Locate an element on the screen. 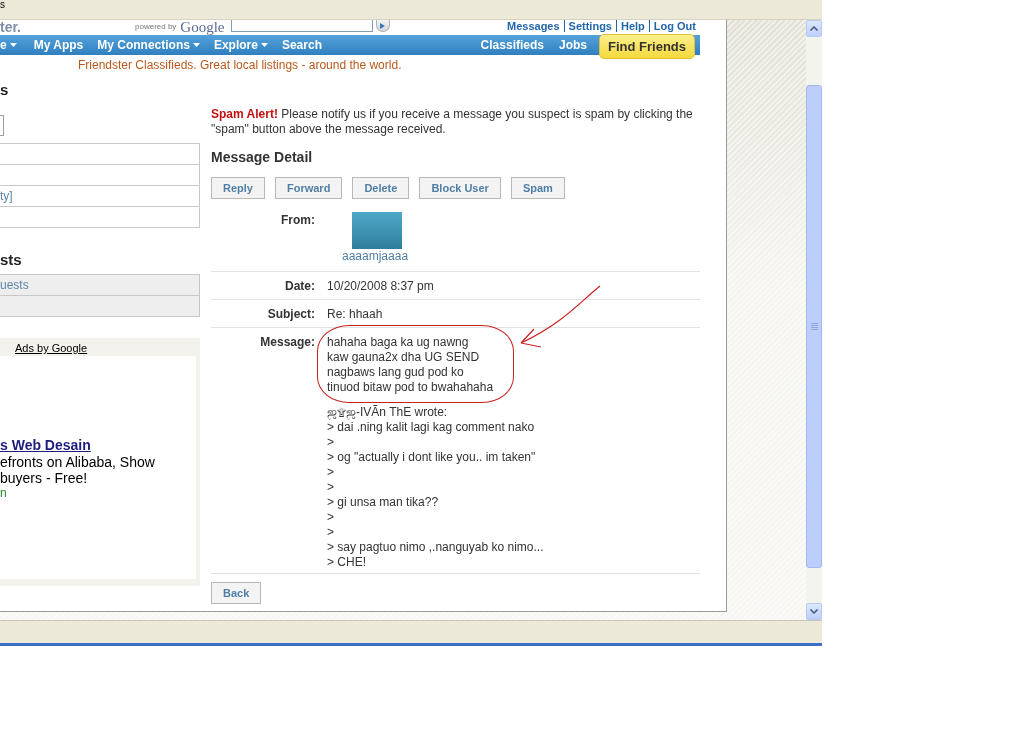  field-value: 10/20/2008 8:37 pm is located at coordinates (380, 286).